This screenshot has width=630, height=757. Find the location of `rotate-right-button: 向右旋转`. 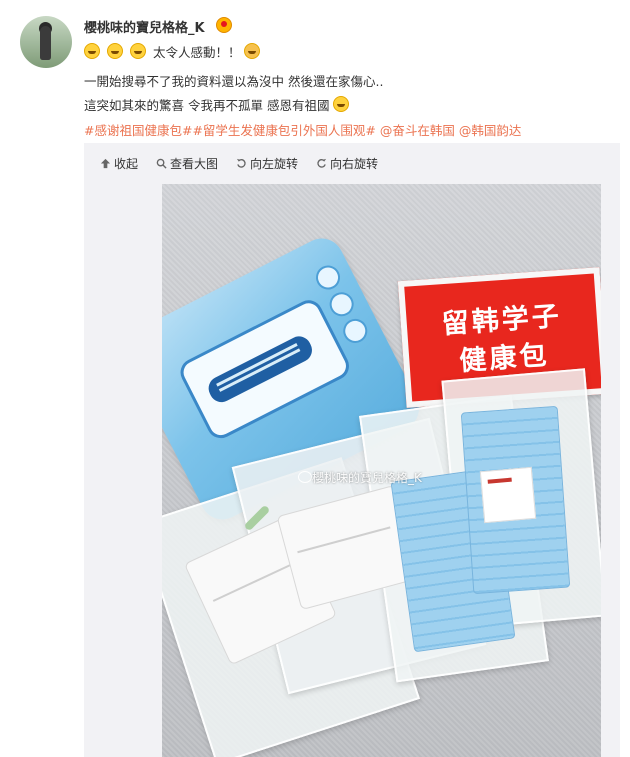

rotate-right-button: 向右旋转 is located at coordinates (347, 163).